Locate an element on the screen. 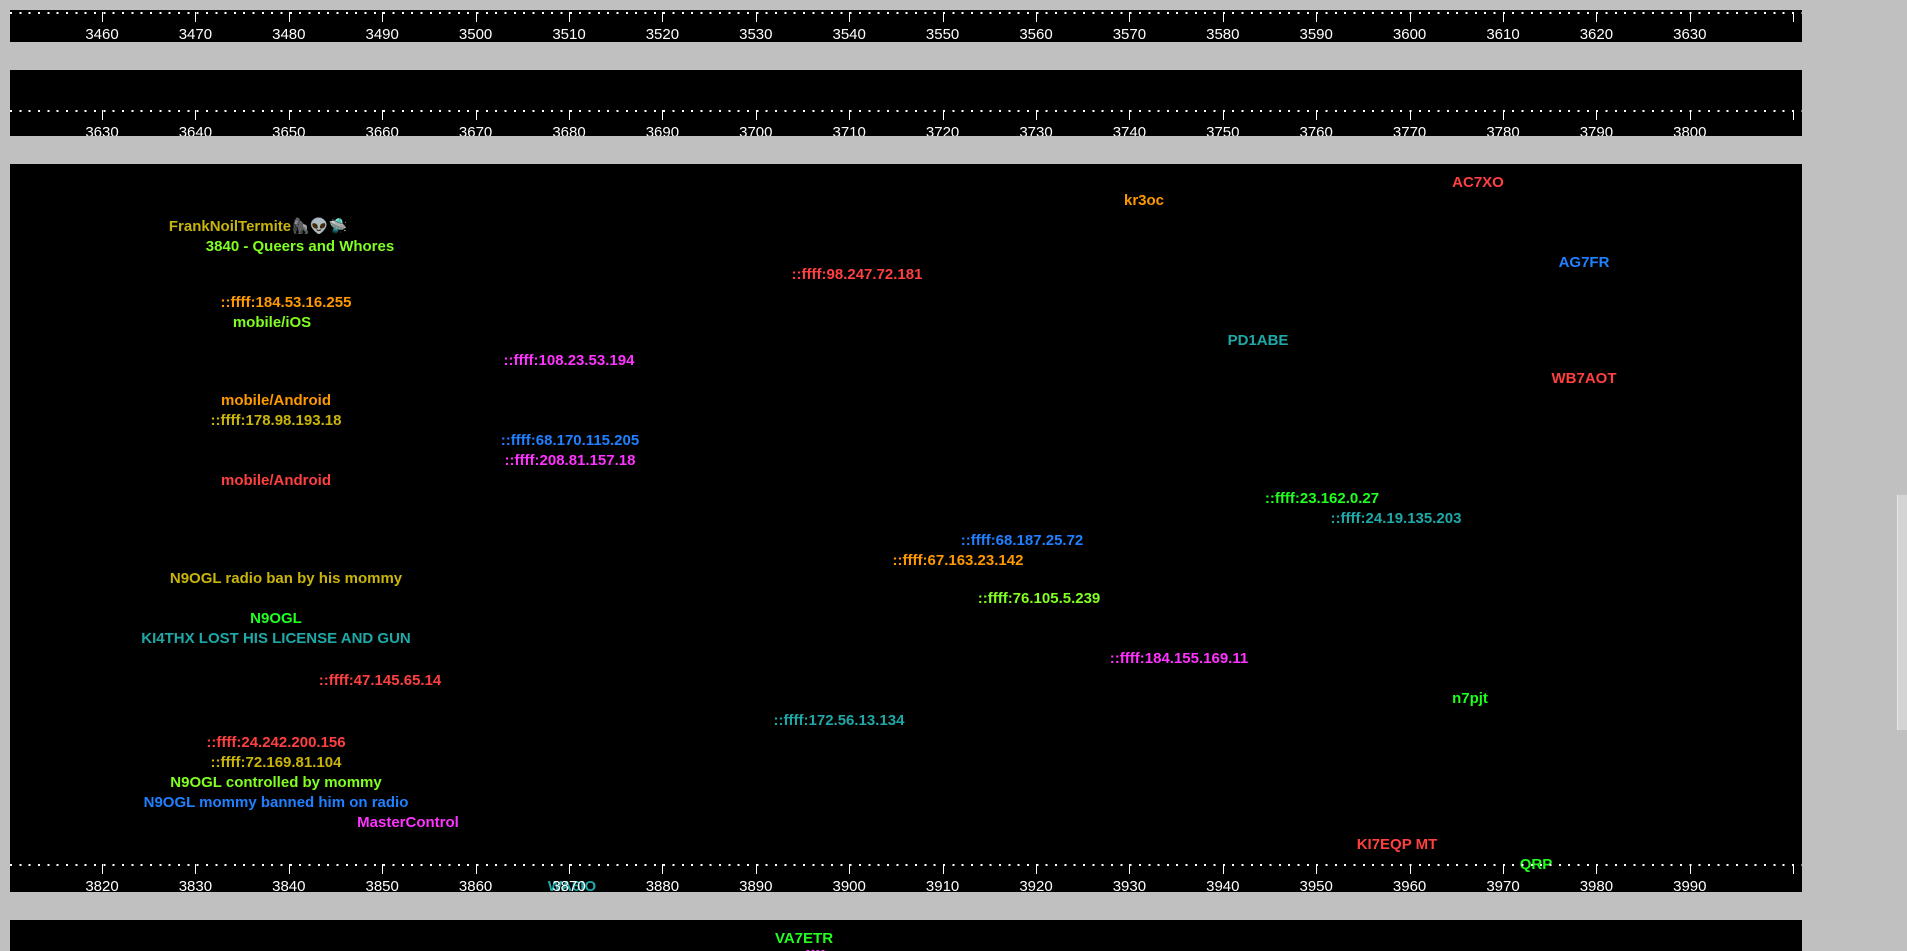 The image size is (1907, 951). spot-label: AG7FR is located at coordinates (1584, 263).